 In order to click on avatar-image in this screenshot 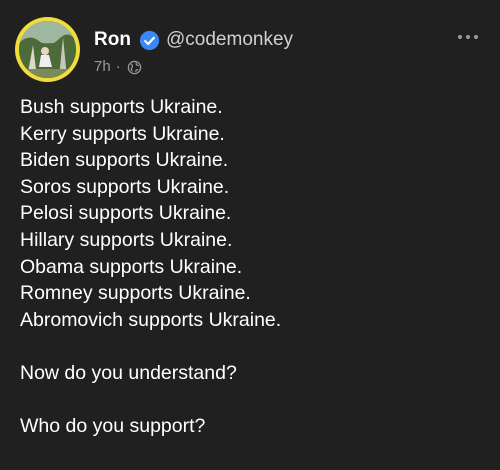, I will do `click(47, 49)`.